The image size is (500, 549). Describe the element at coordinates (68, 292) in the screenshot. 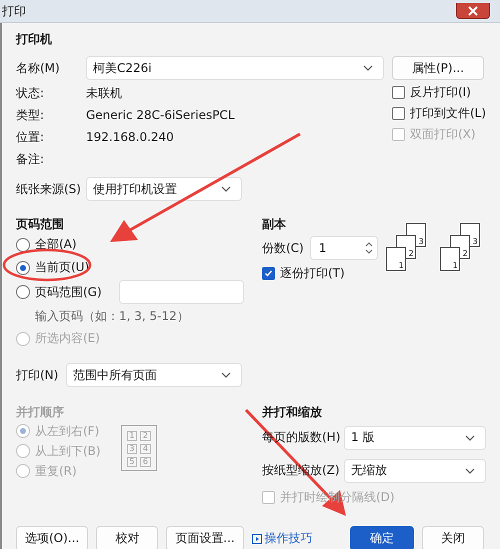

I see `radio-label: 页码范围(G)` at that location.